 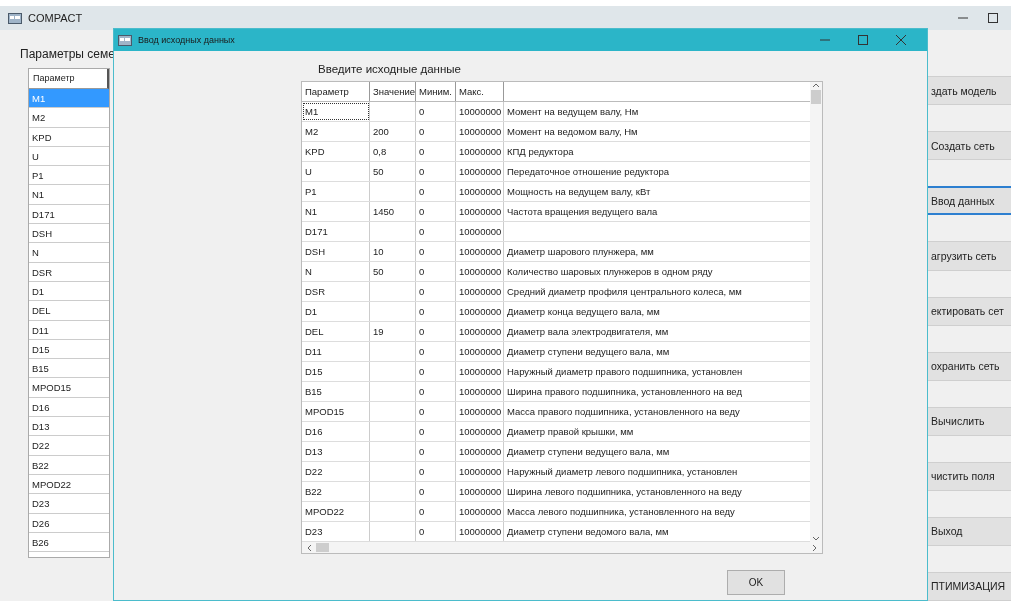 What do you see at coordinates (336, 291) in the screenshot?
I see `table-cell: DSR` at bounding box center [336, 291].